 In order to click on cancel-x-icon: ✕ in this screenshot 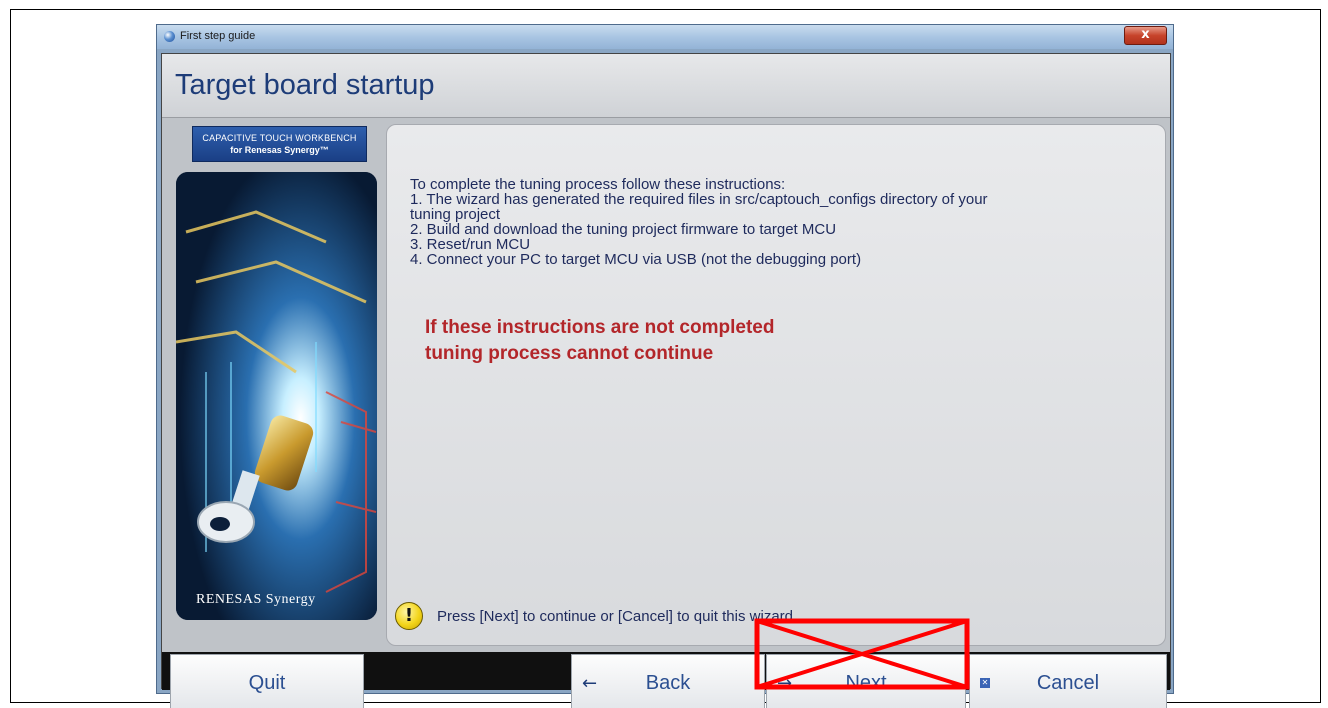, I will do `click(985, 683)`.